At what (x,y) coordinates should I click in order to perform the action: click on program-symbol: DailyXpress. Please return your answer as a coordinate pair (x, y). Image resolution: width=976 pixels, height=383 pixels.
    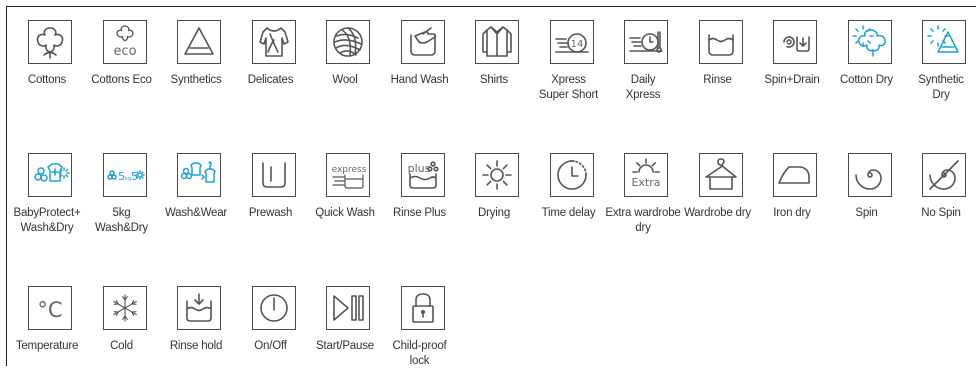
    Looking at the image, I should click on (643, 63).